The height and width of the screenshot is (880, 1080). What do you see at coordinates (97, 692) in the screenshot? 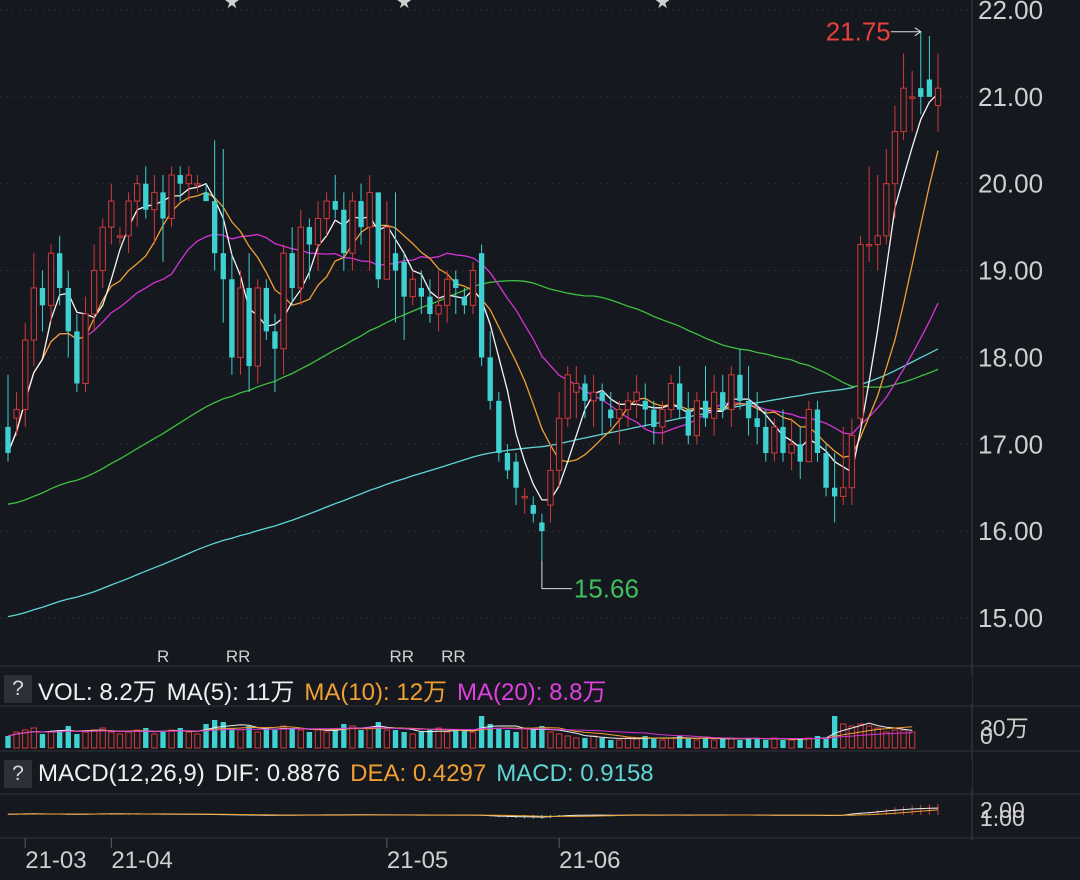
I see `volume-value: VOL: 8.2万` at bounding box center [97, 692].